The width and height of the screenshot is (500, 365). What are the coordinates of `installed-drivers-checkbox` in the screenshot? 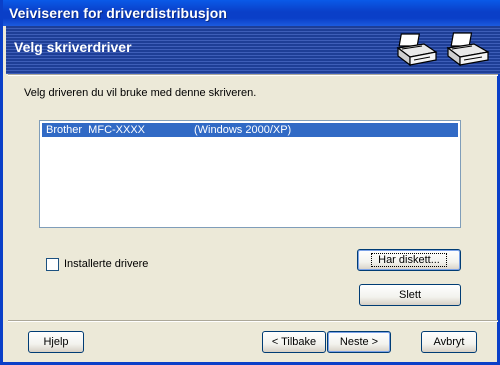 It's located at (52, 264).